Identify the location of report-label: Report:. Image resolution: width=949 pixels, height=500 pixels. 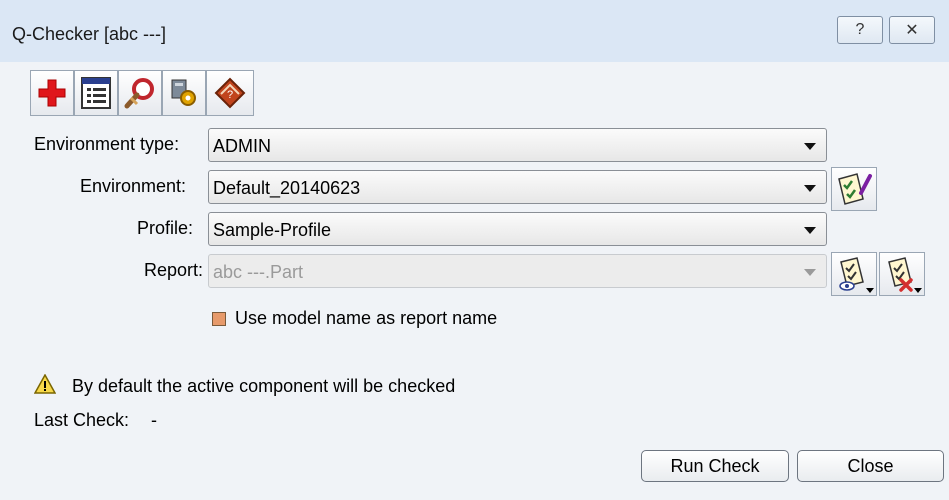
(174, 270).